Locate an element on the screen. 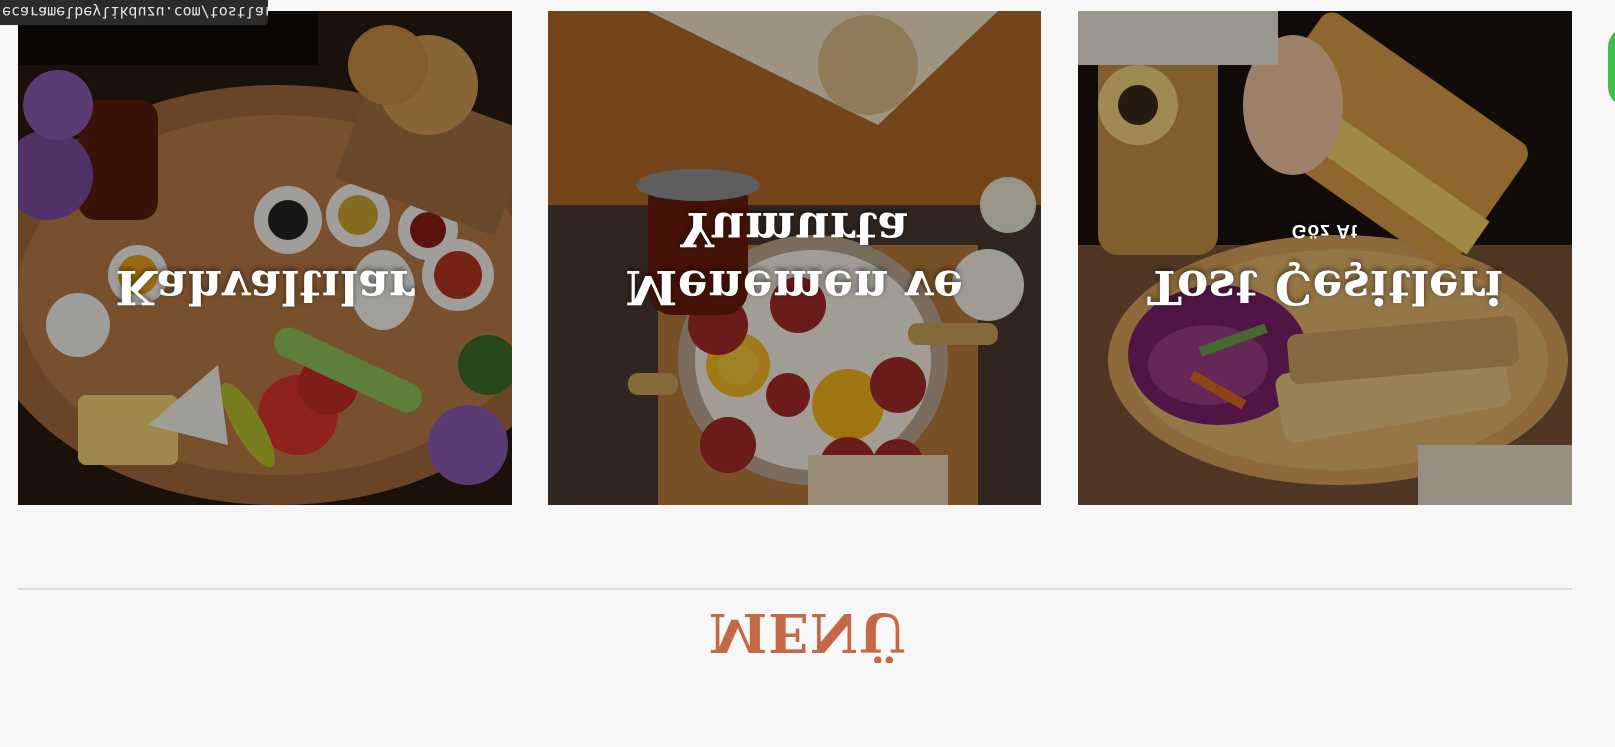  card-caption: Kahvaltılar is located at coordinates (265, 278).